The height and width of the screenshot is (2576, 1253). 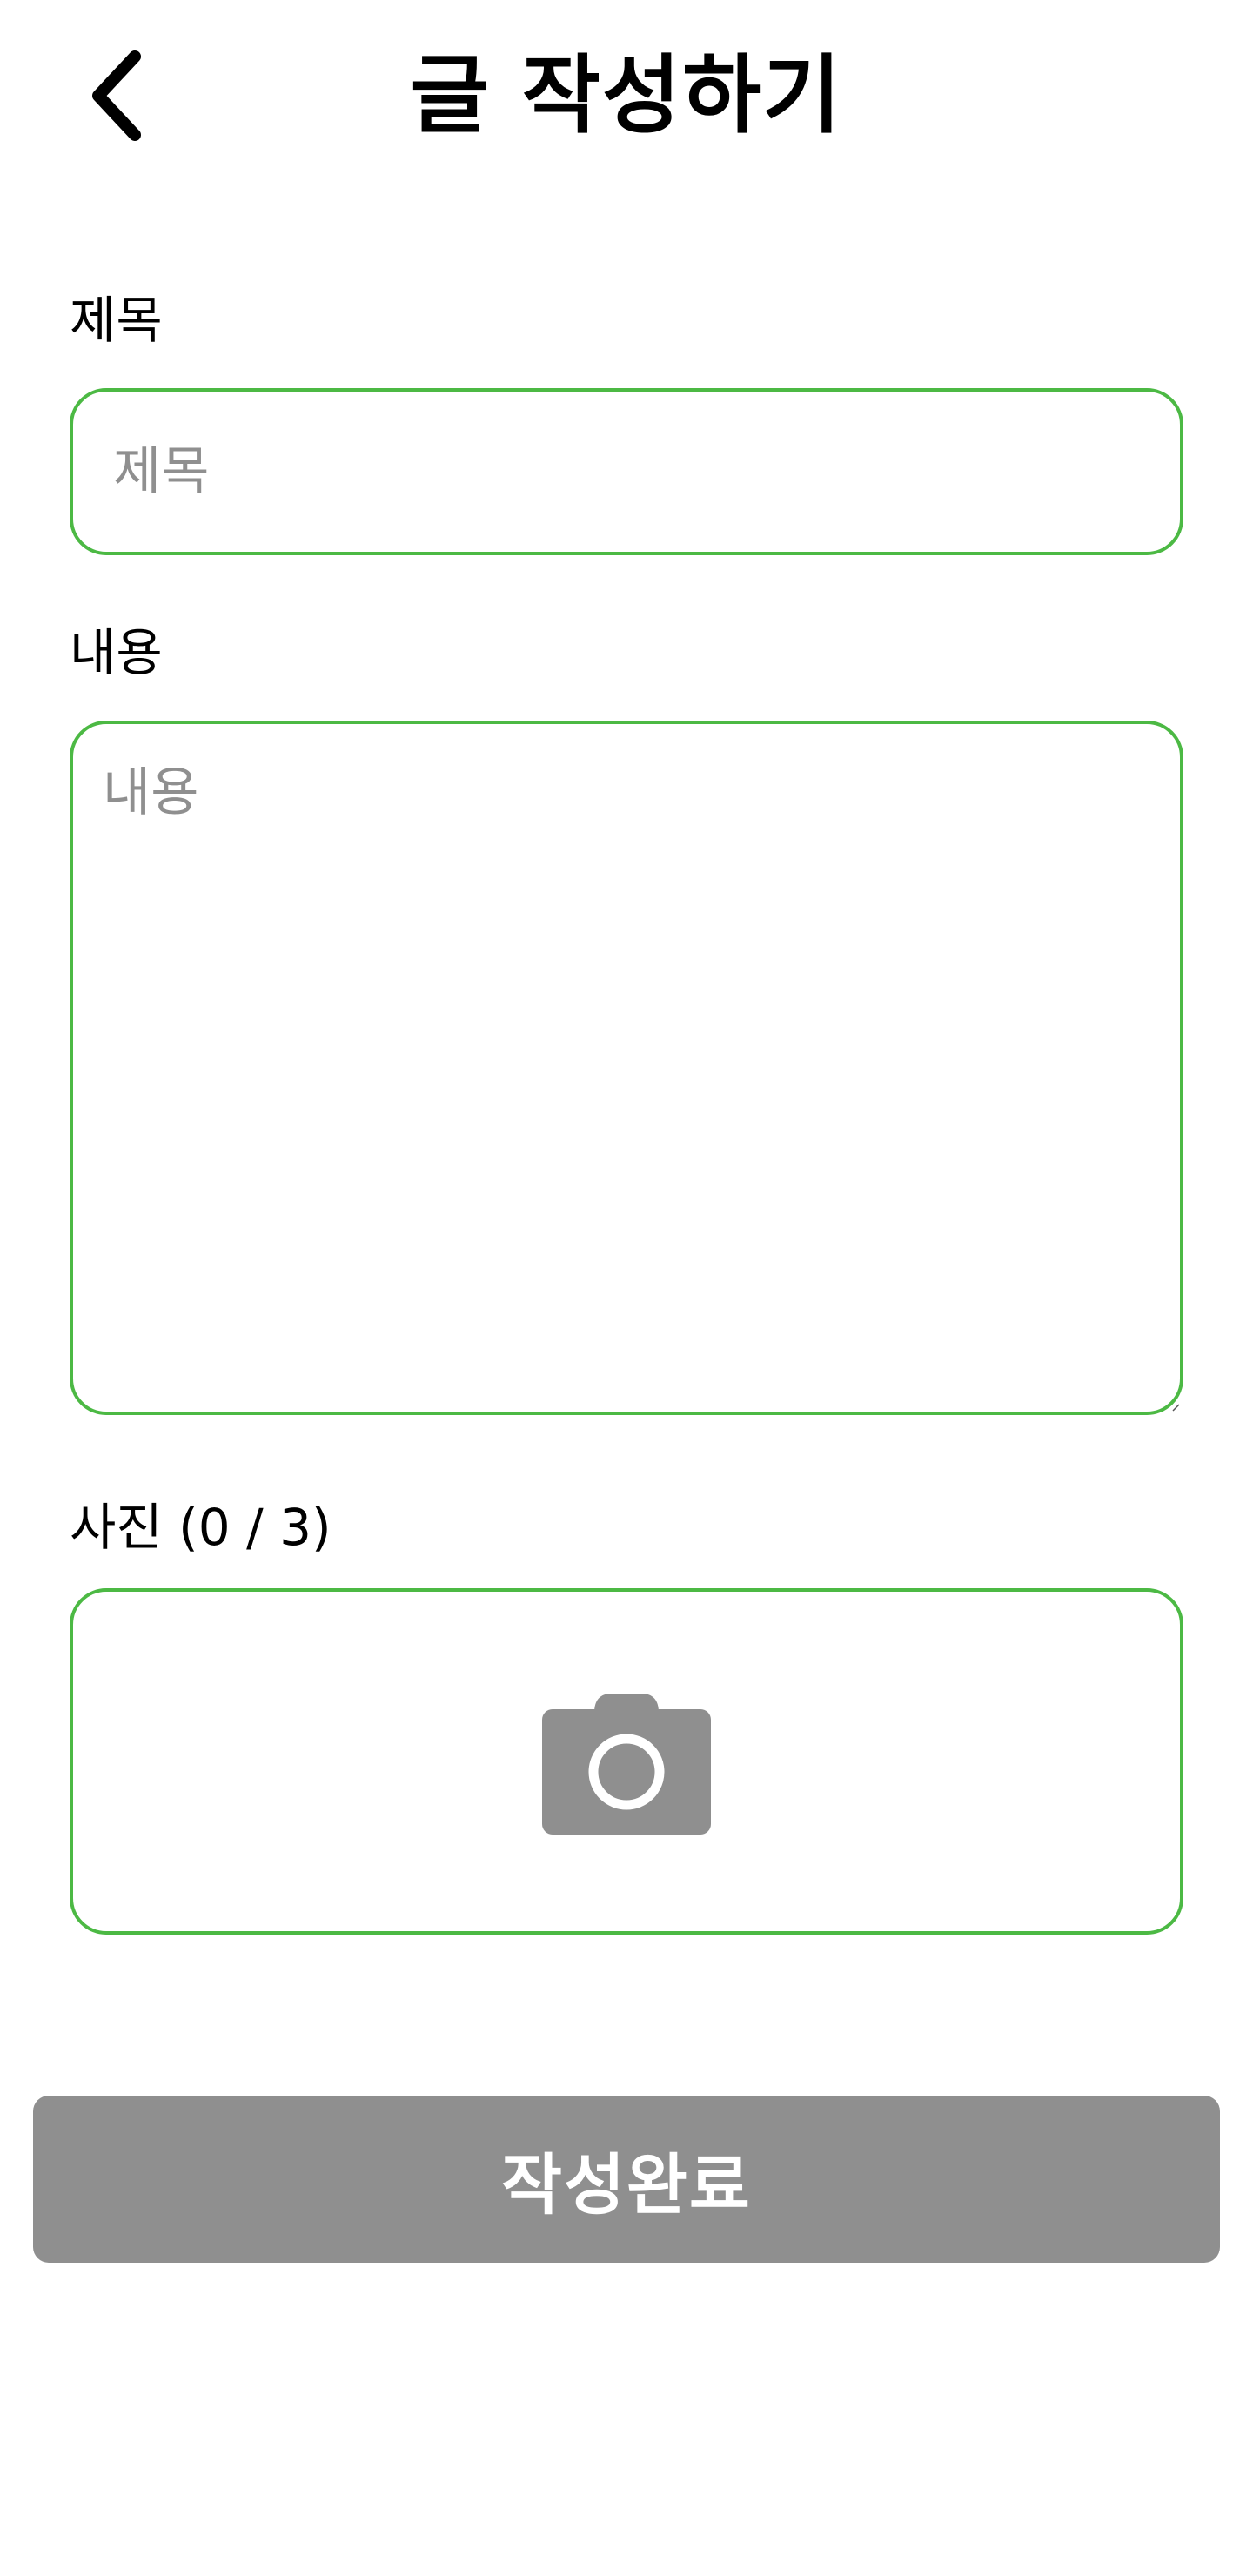 I want to click on submit-button: 작성완료, so click(x=626, y=2179).